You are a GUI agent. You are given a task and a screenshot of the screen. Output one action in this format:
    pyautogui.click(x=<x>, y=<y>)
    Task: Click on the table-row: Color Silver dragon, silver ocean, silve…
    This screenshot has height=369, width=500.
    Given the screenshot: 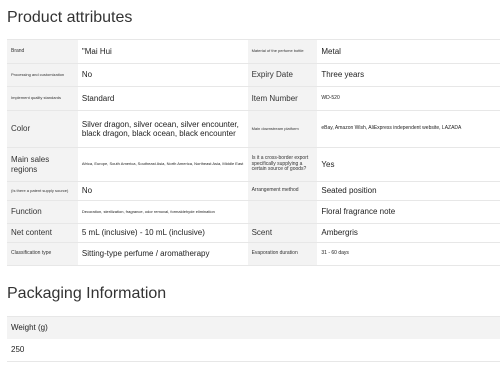 What is the action you would take?
    pyautogui.click(x=253, y=129)
    